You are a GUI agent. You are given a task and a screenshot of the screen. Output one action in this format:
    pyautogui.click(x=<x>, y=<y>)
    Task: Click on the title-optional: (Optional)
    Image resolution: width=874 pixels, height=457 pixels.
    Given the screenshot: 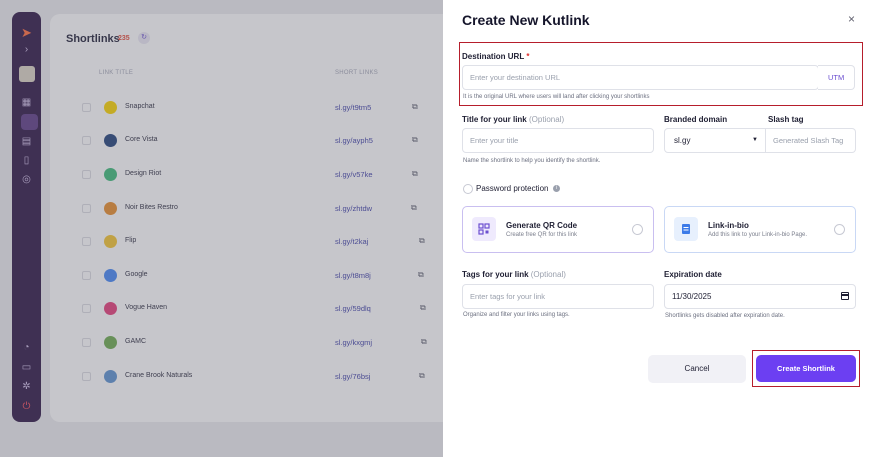 What is the action you would take?
    pyautogui.click(x=546, y=119)
    